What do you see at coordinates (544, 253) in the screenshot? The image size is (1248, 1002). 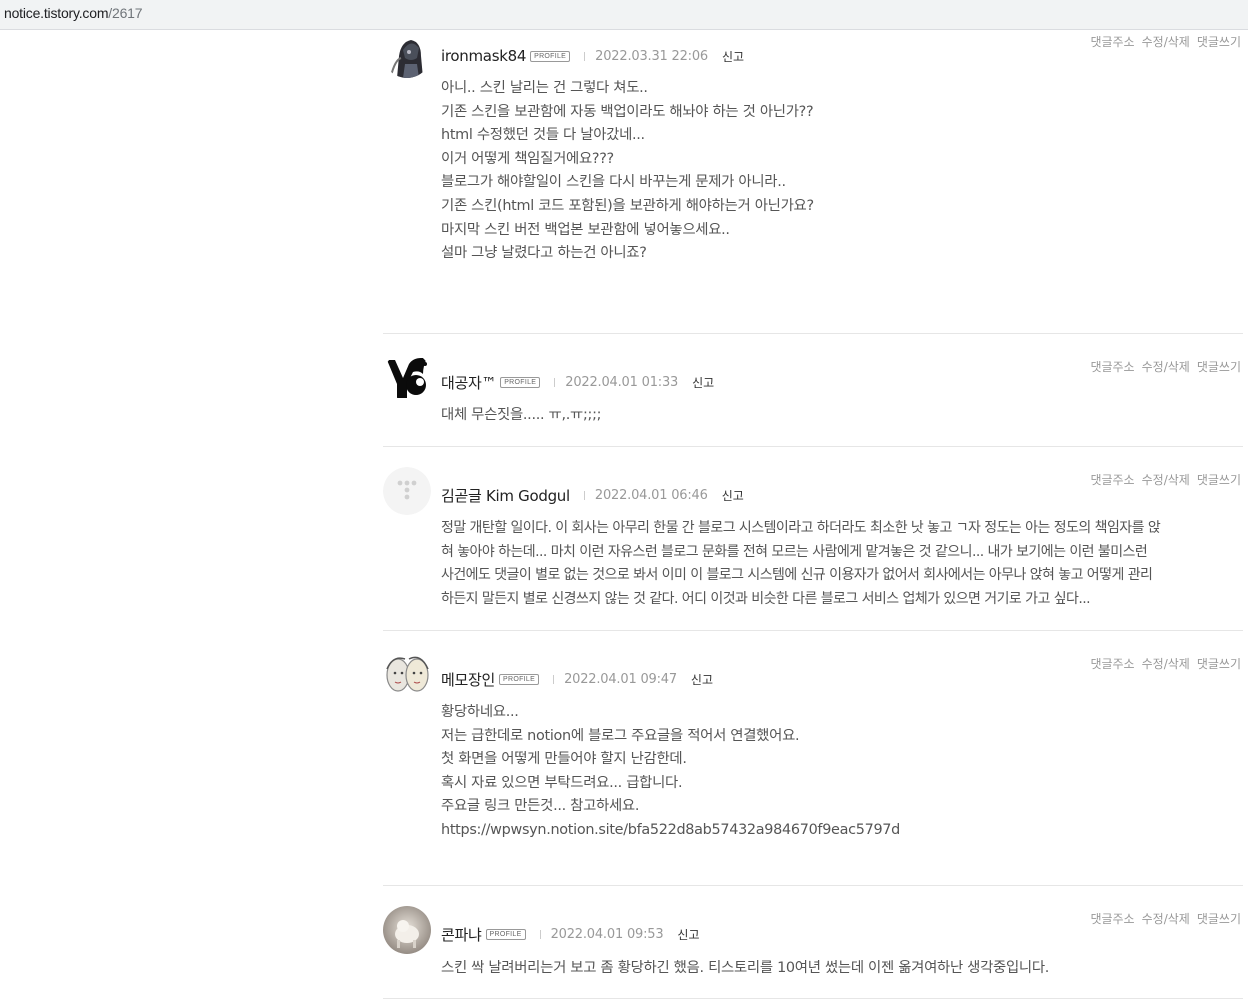 I see `comment-line: 설마 그냥 날렸다고 하는건 아니죠?` at bounding box center [544, 253].